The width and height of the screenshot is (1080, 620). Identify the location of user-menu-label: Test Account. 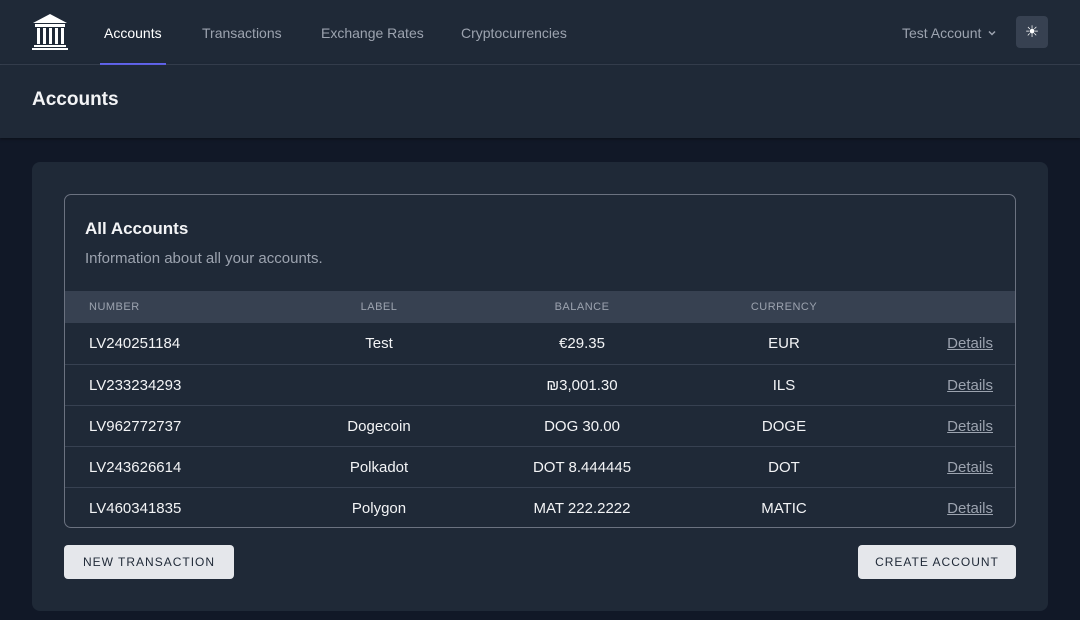
(942, 32).